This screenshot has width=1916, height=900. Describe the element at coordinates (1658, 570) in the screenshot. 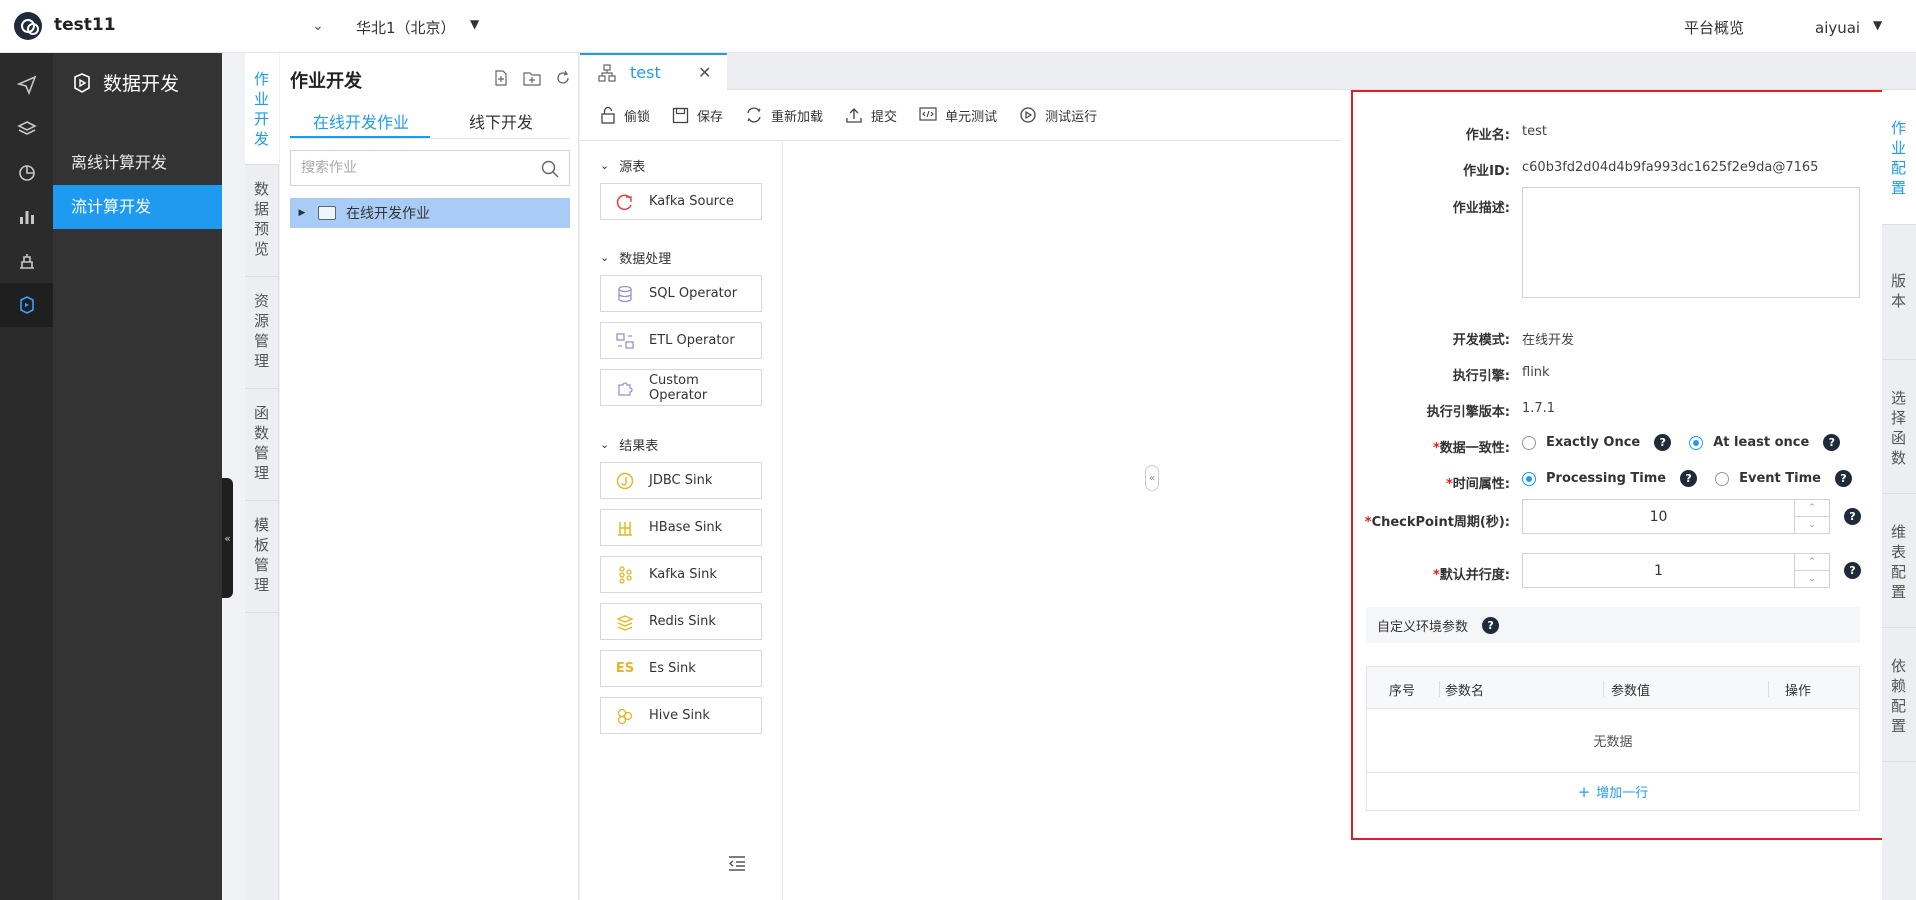

I see `parallelism-input` at that location.